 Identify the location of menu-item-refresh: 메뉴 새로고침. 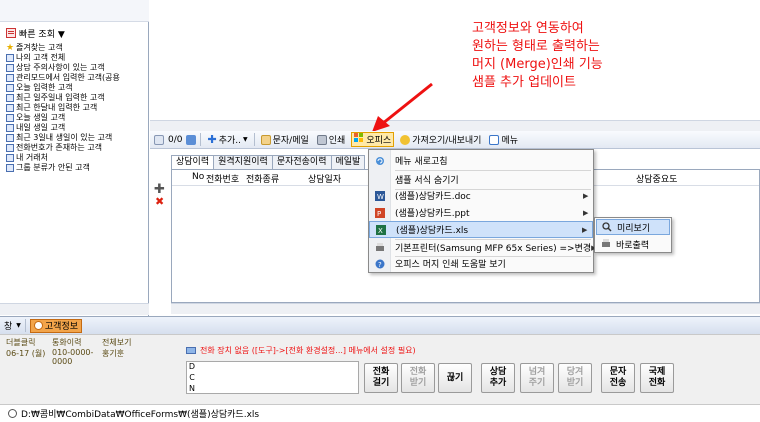
(481, 160).